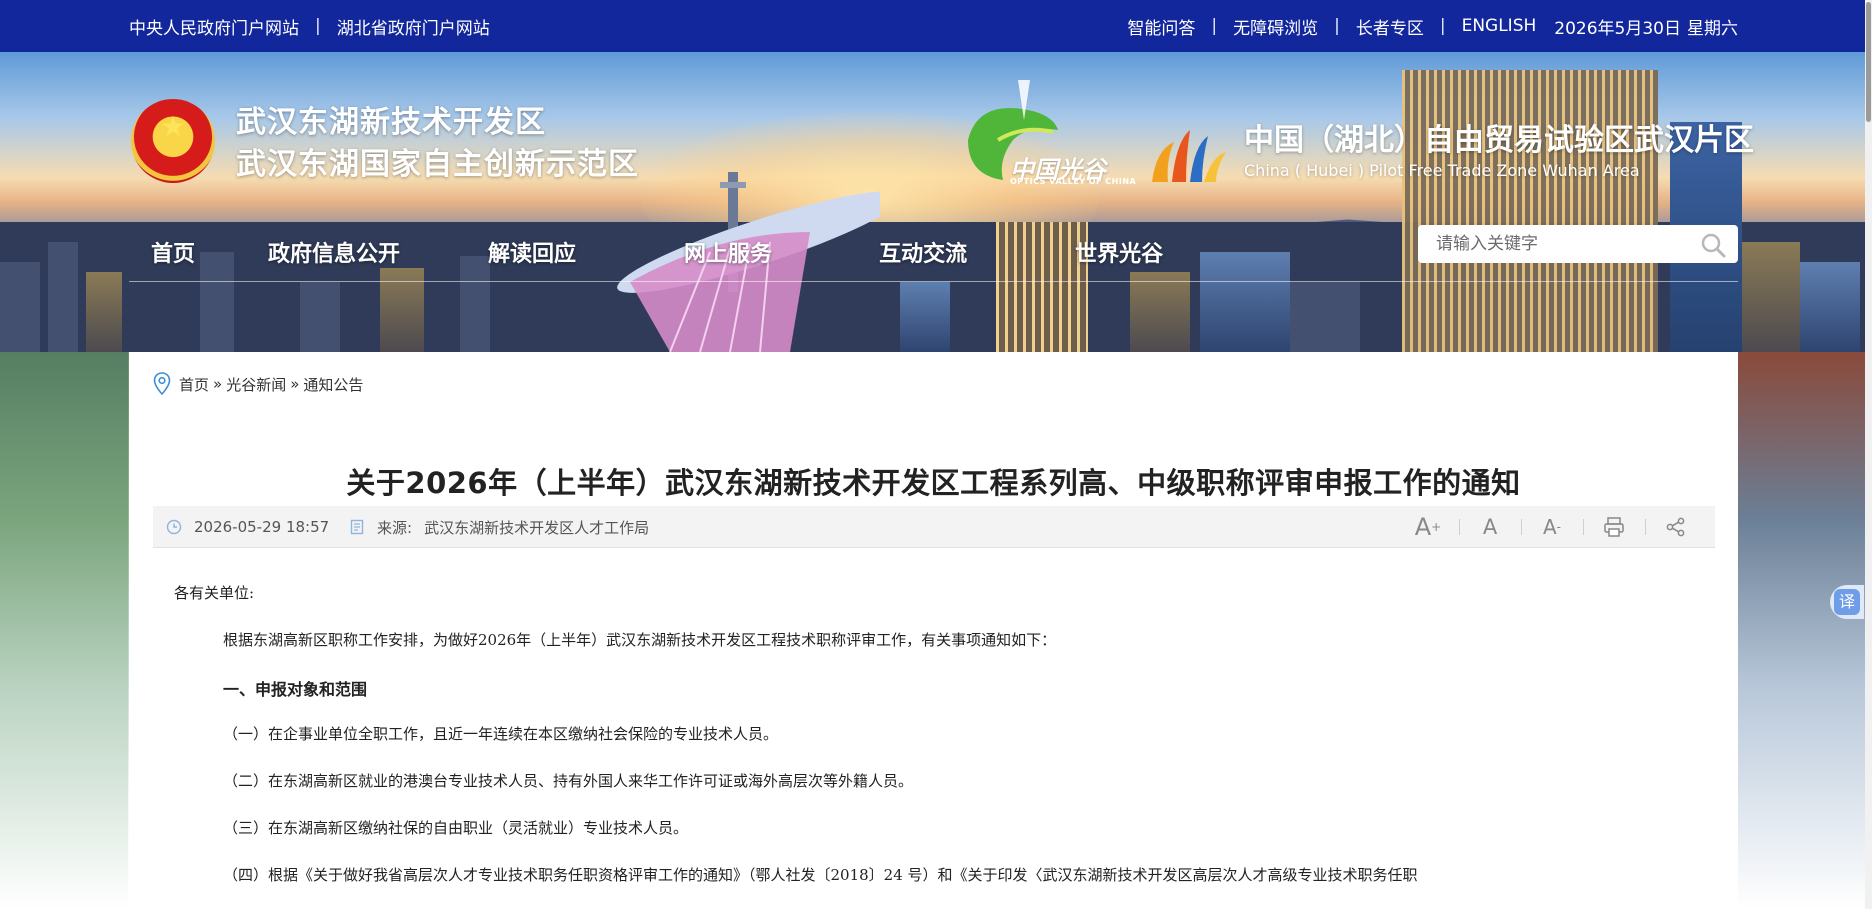 The image size is (1872, 909). Describe the element at coordinates (174, 527) in the screenshot. I see `clock-icon` at that location.